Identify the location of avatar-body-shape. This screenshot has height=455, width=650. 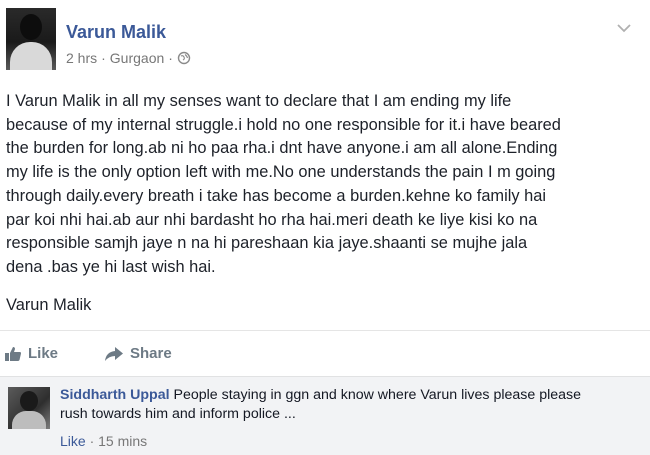
(31, 56).